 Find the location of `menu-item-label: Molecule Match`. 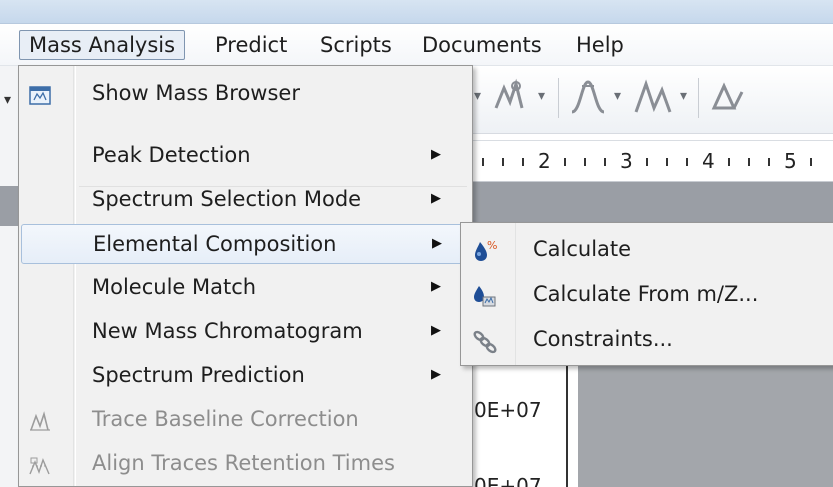

menu-item-label: Molecule Match is located at coordinates (174, 287).